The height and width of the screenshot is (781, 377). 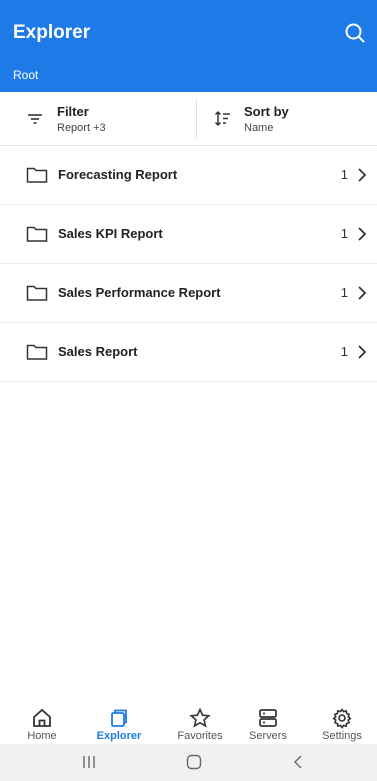 I want to click on sort-label: Sort by, so click(x=266, y=111).